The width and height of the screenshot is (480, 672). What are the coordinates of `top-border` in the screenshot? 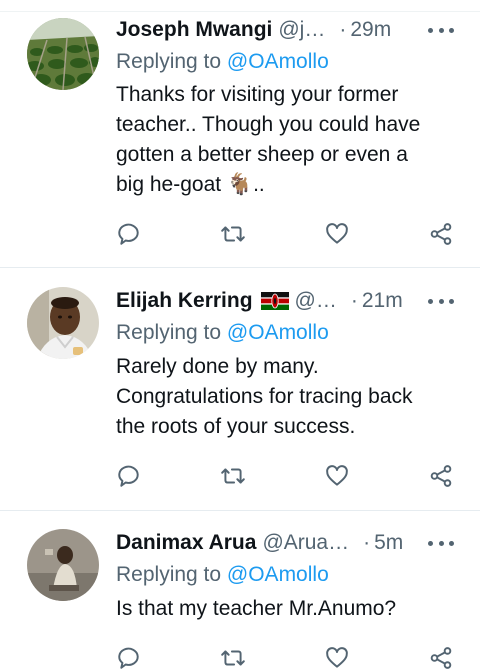 It's located at (240, 6).